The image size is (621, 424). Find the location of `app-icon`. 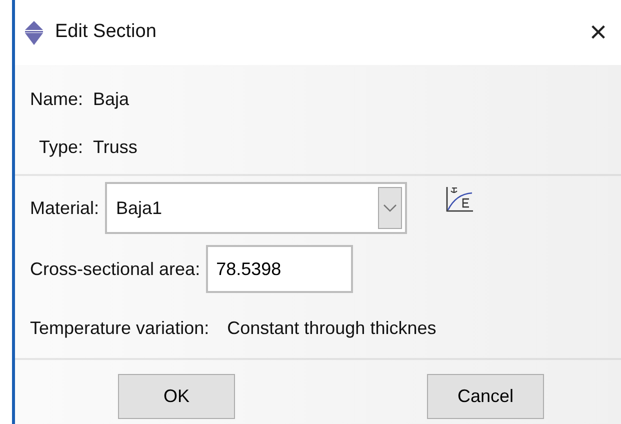

app-icon is located at coordinates (34, 32).